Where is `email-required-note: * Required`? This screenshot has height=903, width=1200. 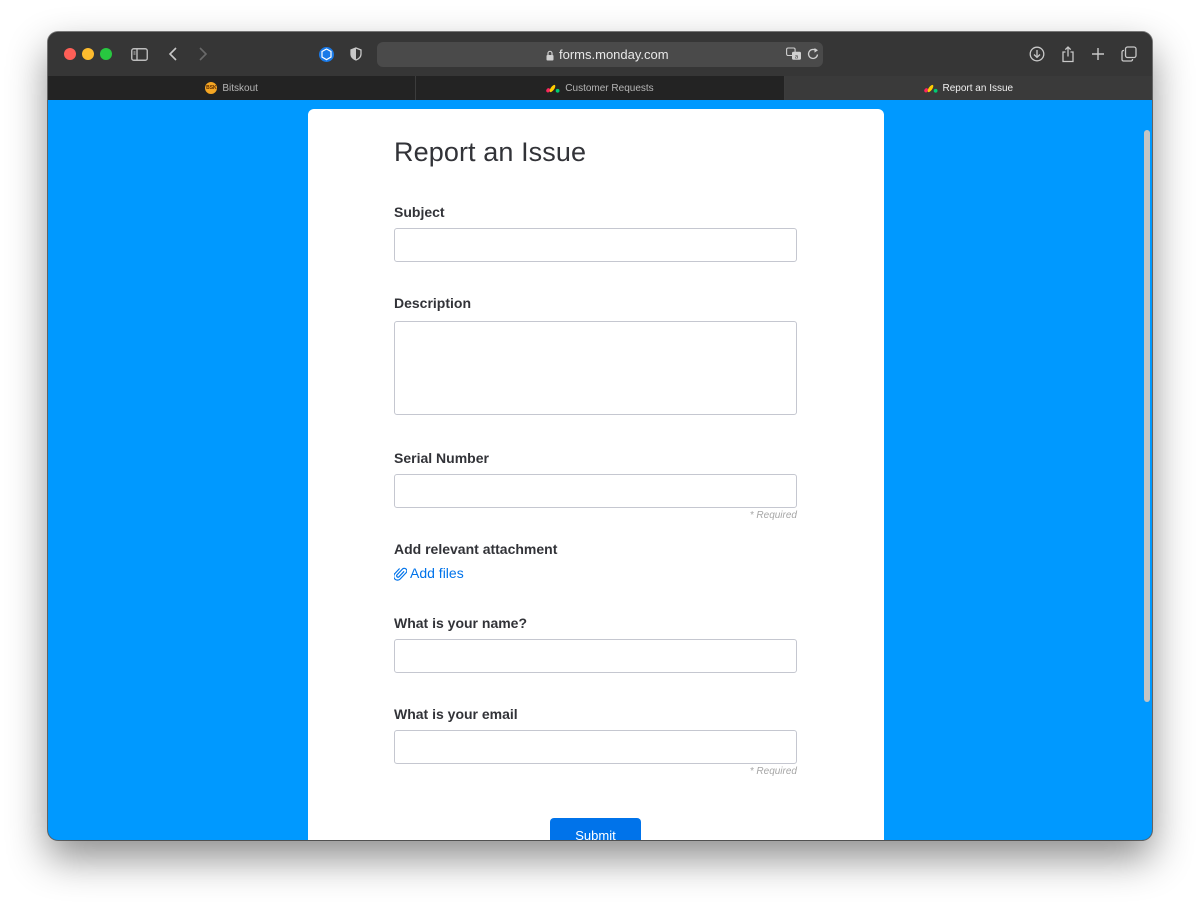
email-required-note: * Required is located at coordinates (773, 771).